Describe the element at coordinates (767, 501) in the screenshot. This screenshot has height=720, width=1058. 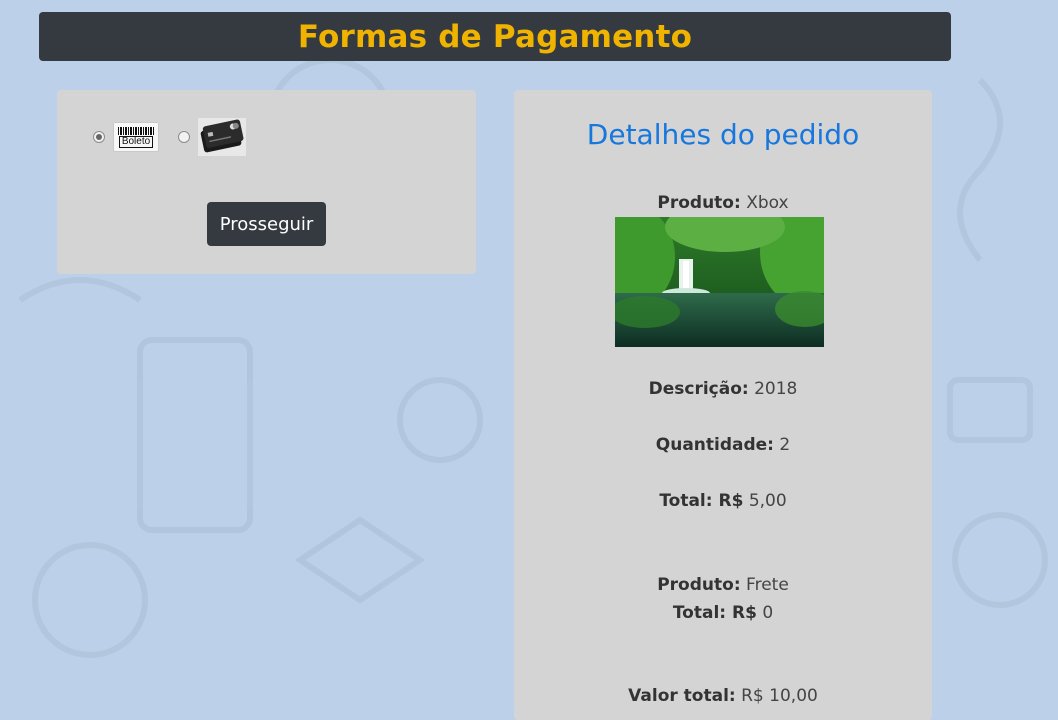
I see `total-value: 5,00` at that location.